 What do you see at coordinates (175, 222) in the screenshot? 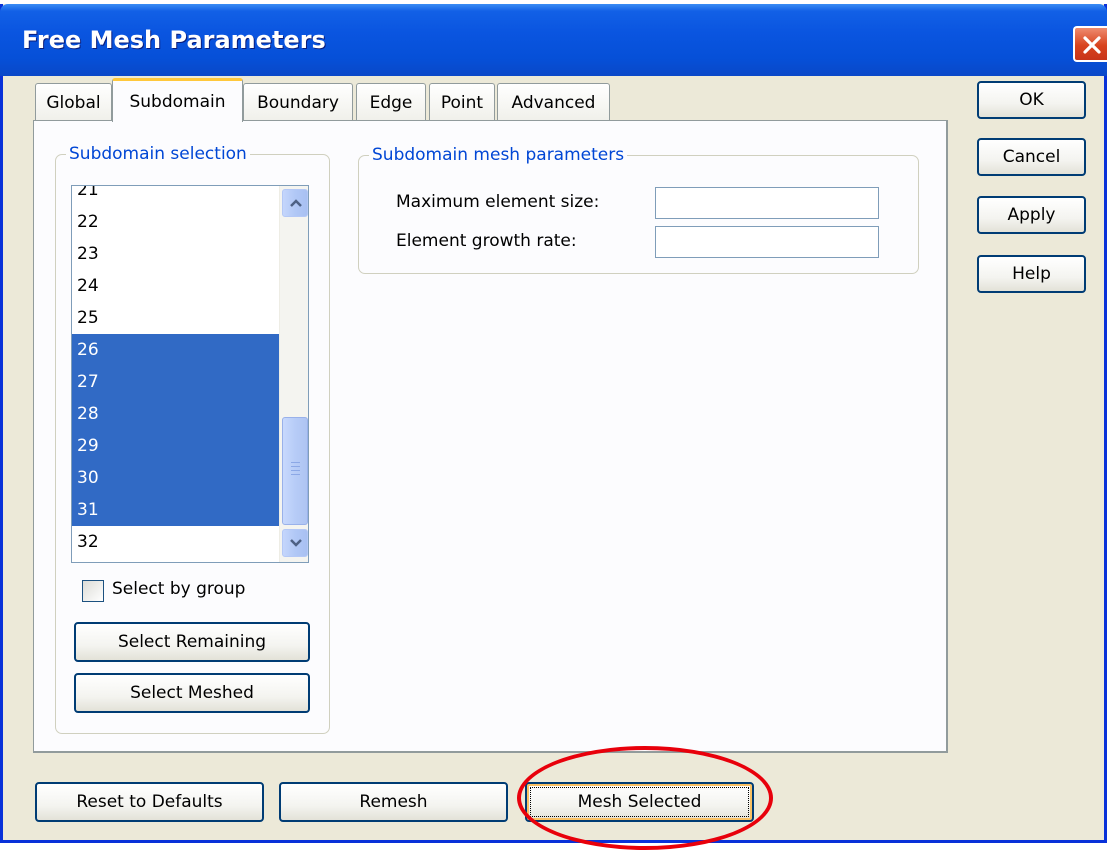
I see `list-item: 22` at bounding box center [175, 222].